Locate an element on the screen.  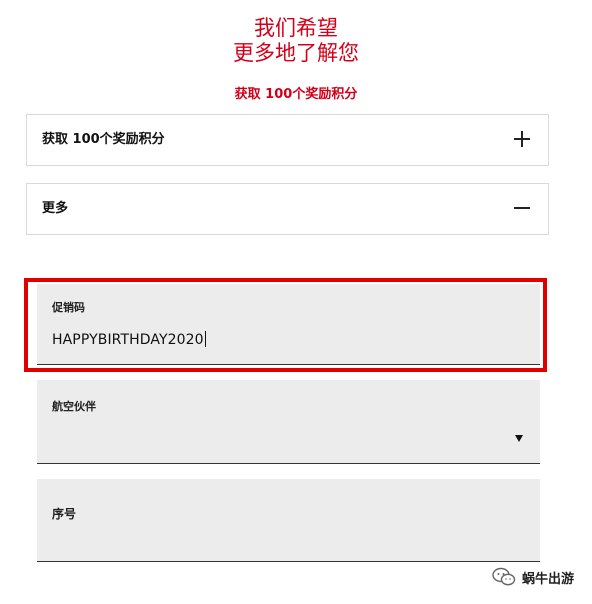
accordion-reward-points-label: 获取 100个奖励积分 is located at coordinates (103, 139).